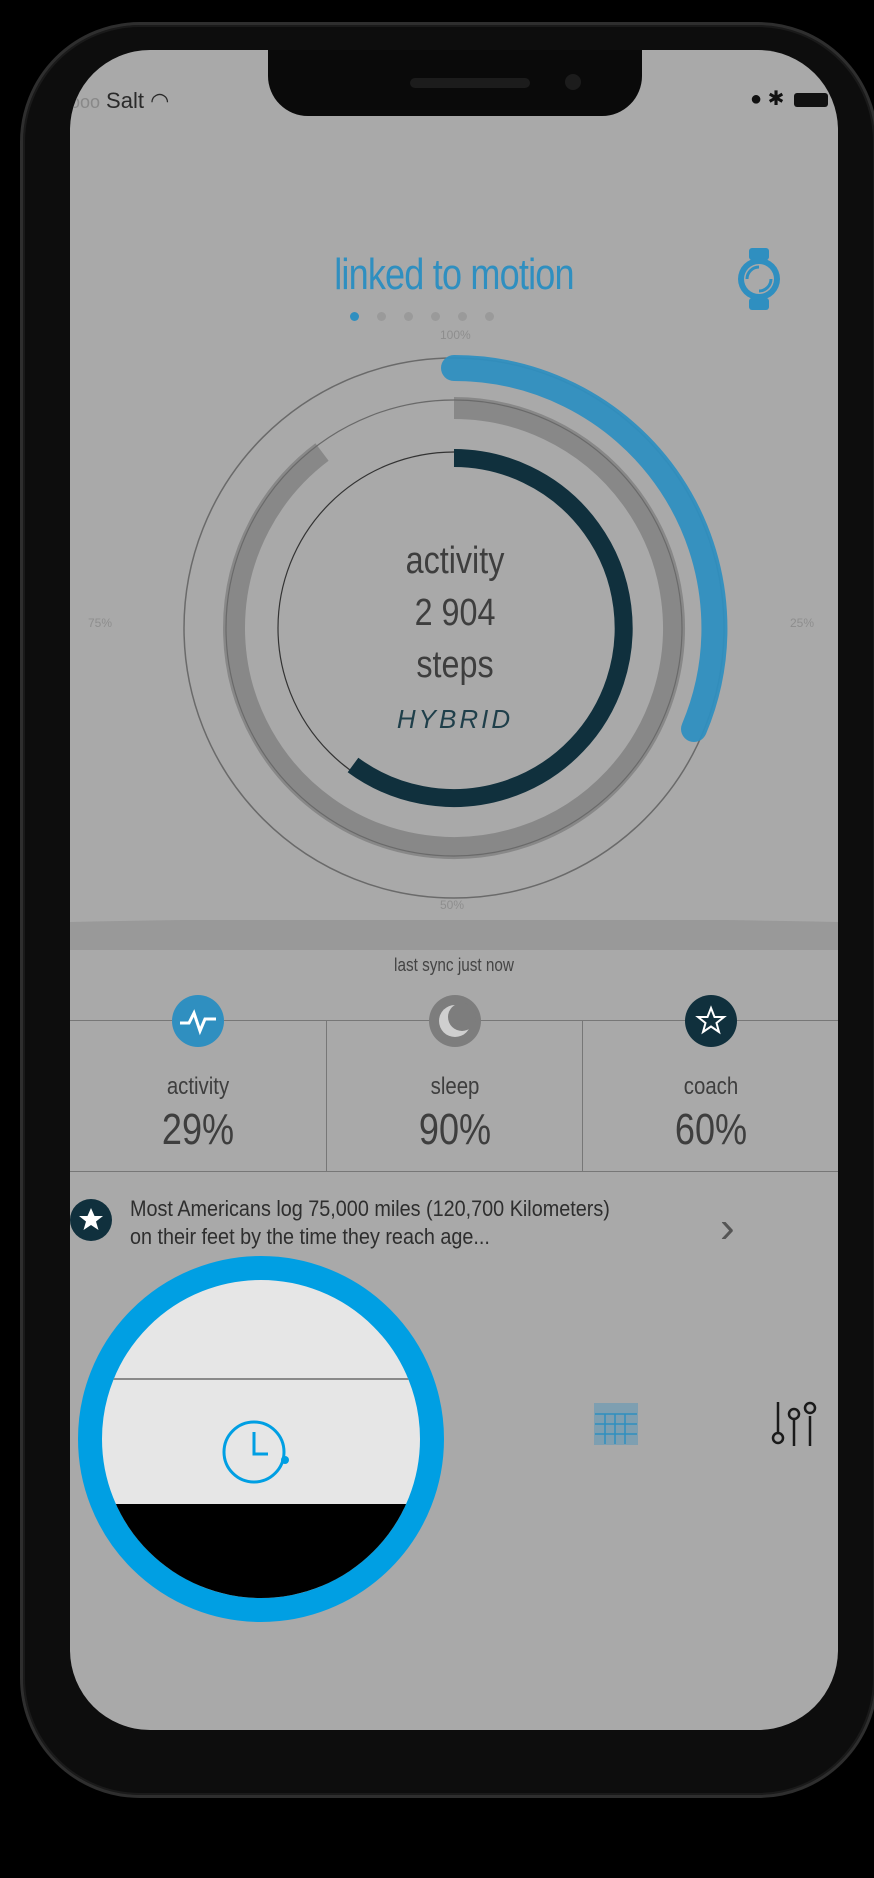 The width and height of the screenshot is (874, 1878). What do you see at coordinates (198, 1086) in the screenshot?
I see `stat-name: activity` at bounding box center [198, 1086].